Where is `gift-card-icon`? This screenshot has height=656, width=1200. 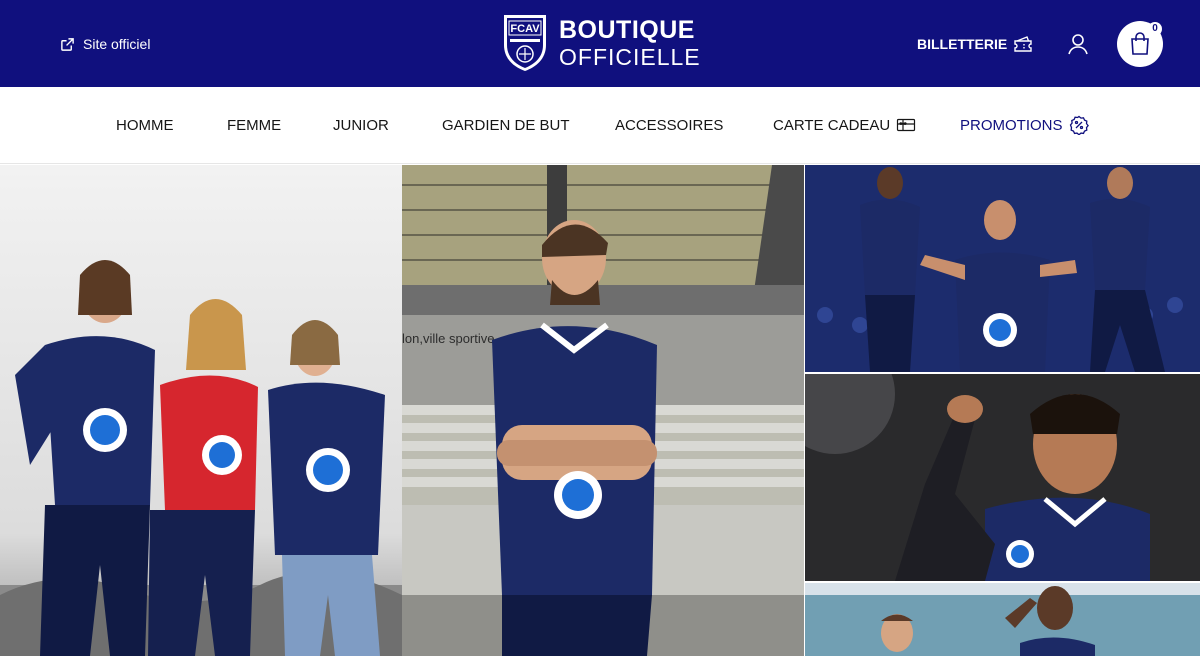 gift-card-icon is located at coordinates (906, 125).